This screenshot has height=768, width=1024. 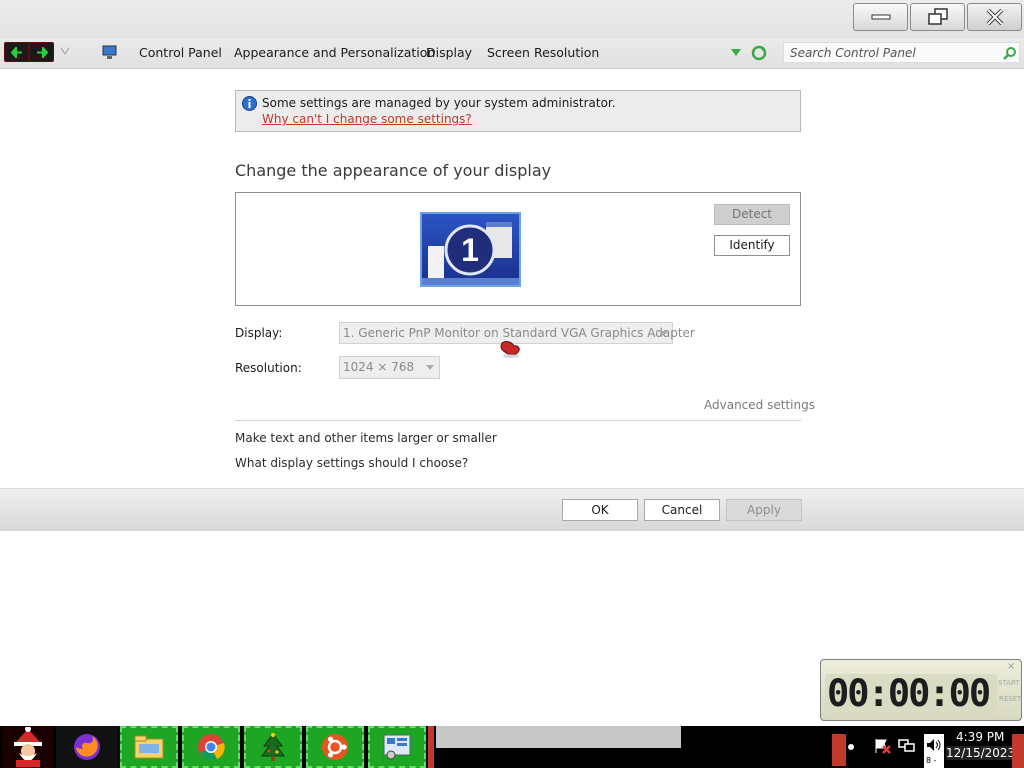 I want to click on search-box: Search Control Panel, so click(x=901, y=52).